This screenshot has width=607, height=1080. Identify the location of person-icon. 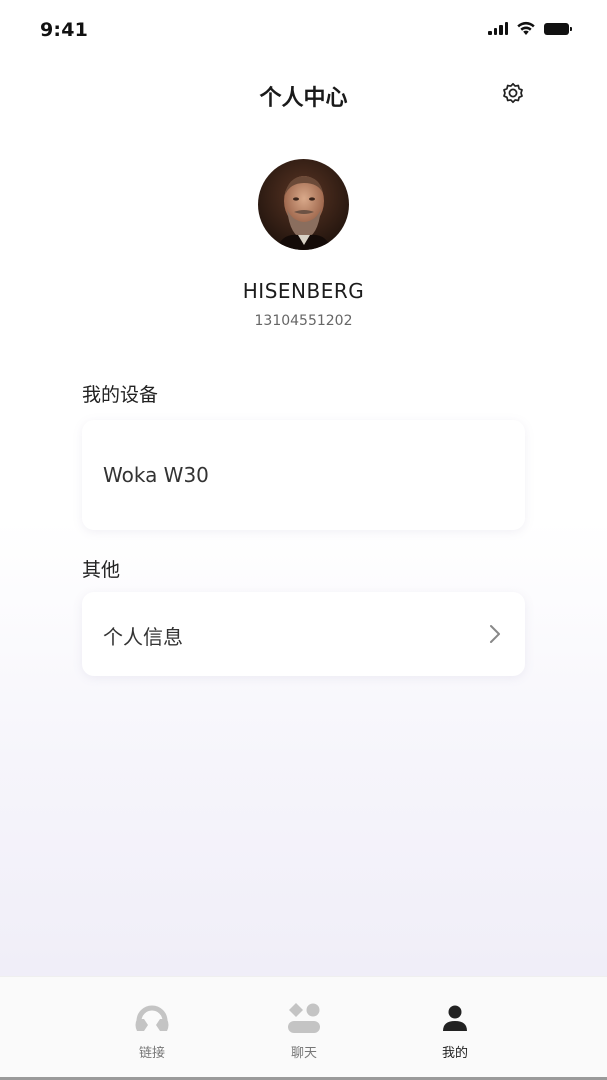
(455, 1018).